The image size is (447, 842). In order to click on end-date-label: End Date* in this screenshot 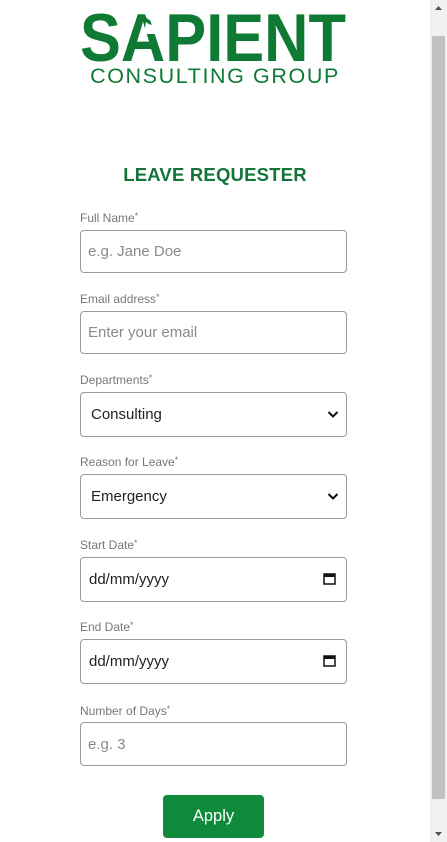, I will do `click(107, 627)`.